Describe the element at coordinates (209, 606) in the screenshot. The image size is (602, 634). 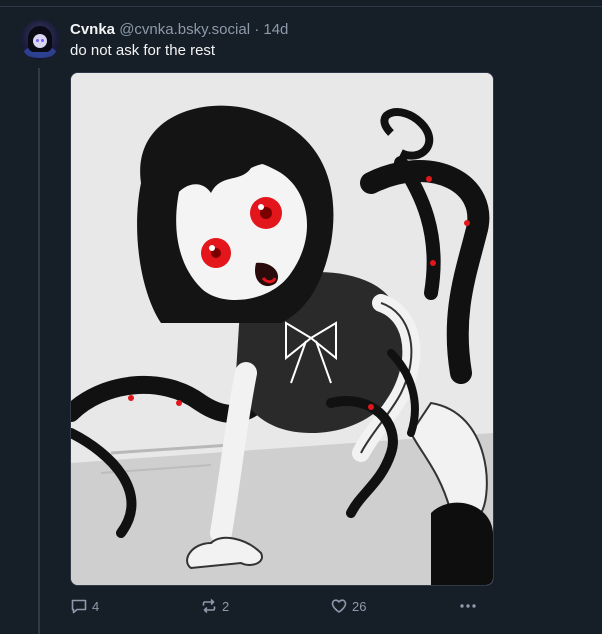
I see `repost-icon` at that location.